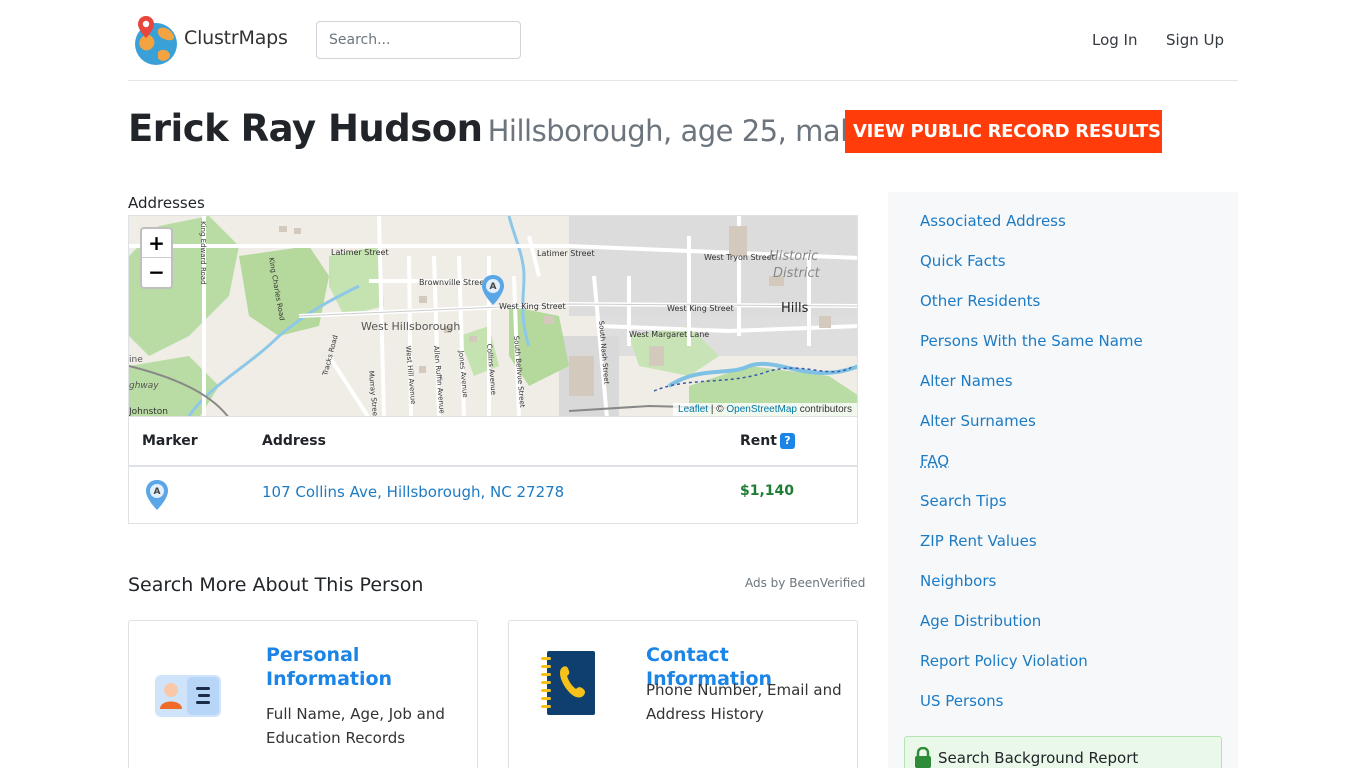  What do you see at coordinates (156, 272) in the screenshot?
I see `zoom-out-button: −` at bounding box center [156, 272].